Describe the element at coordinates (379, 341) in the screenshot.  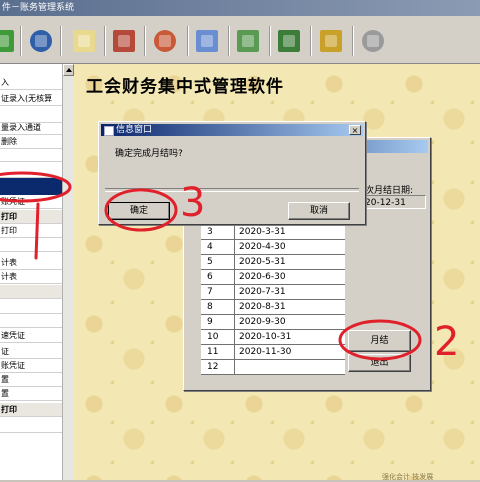
I see `month-close-button: 月结` at that location.